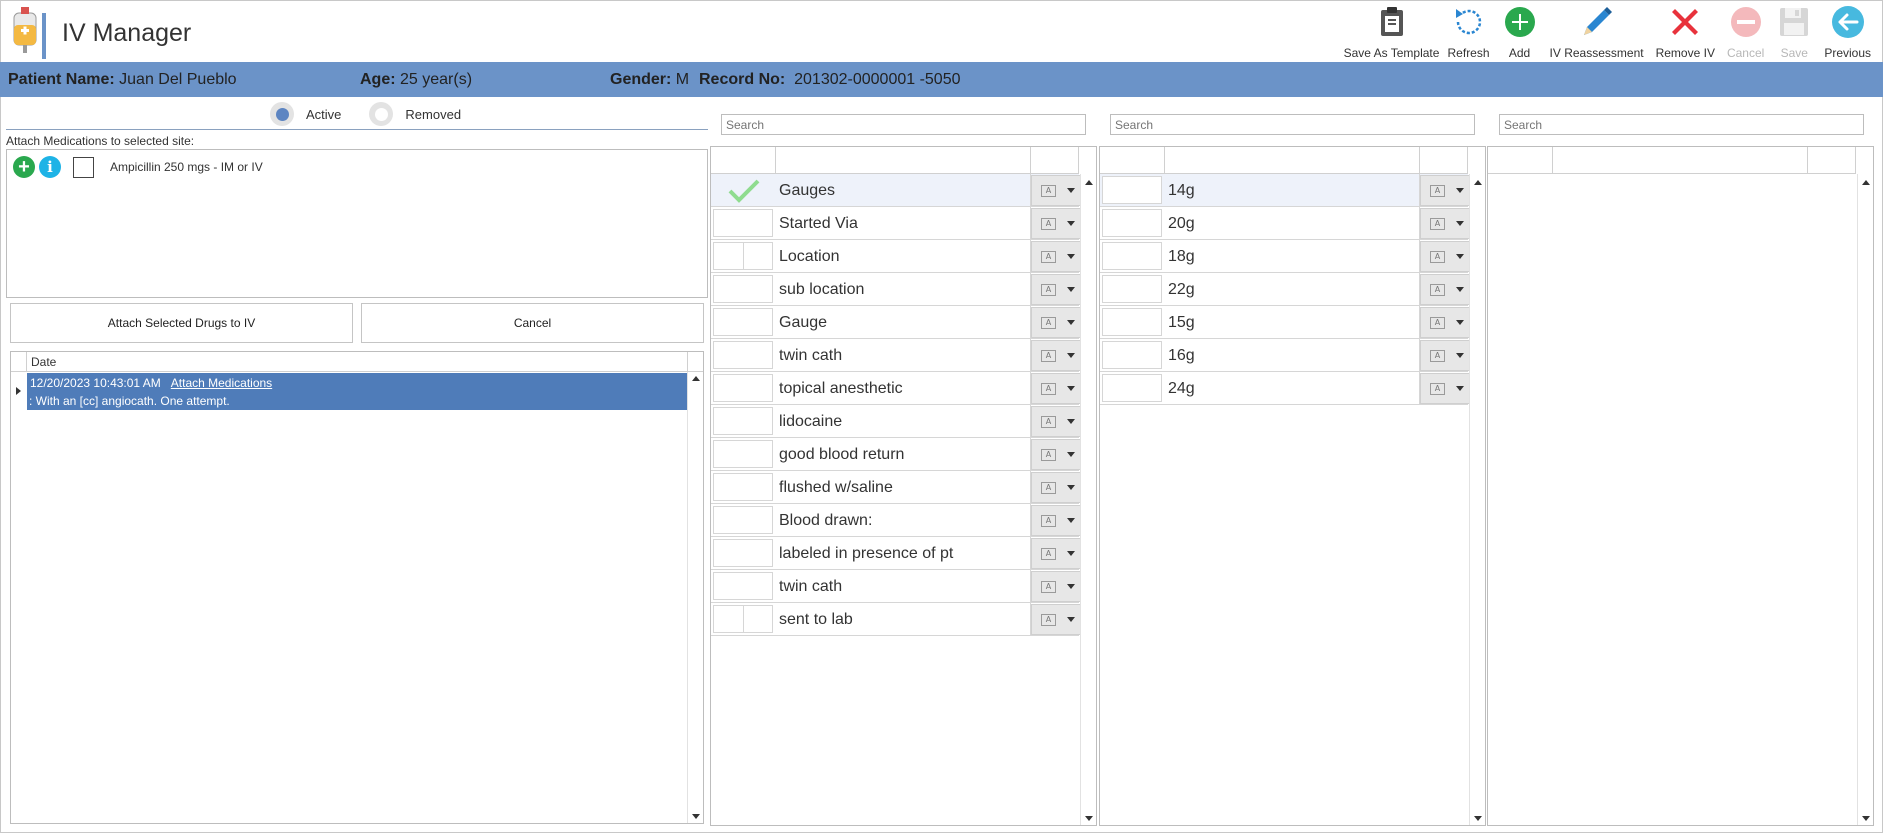 Image resolution: width=1883 pixels, height=833 pixels. I want to click on grid-row: topical anesthetic A, so click(896, 388).